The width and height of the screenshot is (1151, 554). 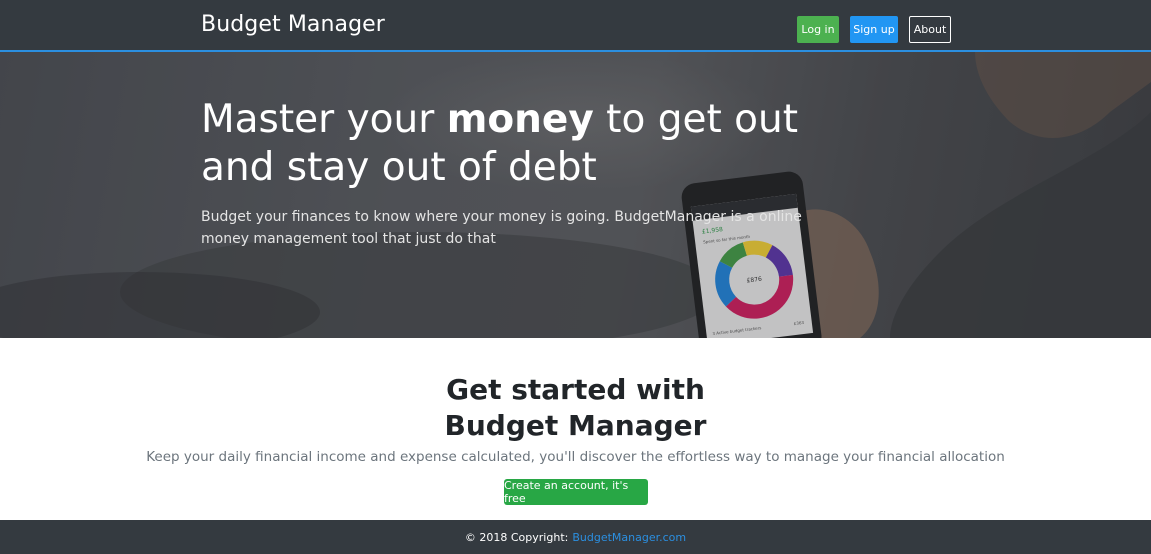 What do you see at coordinates (516, 537) in the screenshot?
I see `footer-copyright: © 2018 Copyright:` at bounding box center [516, 537].